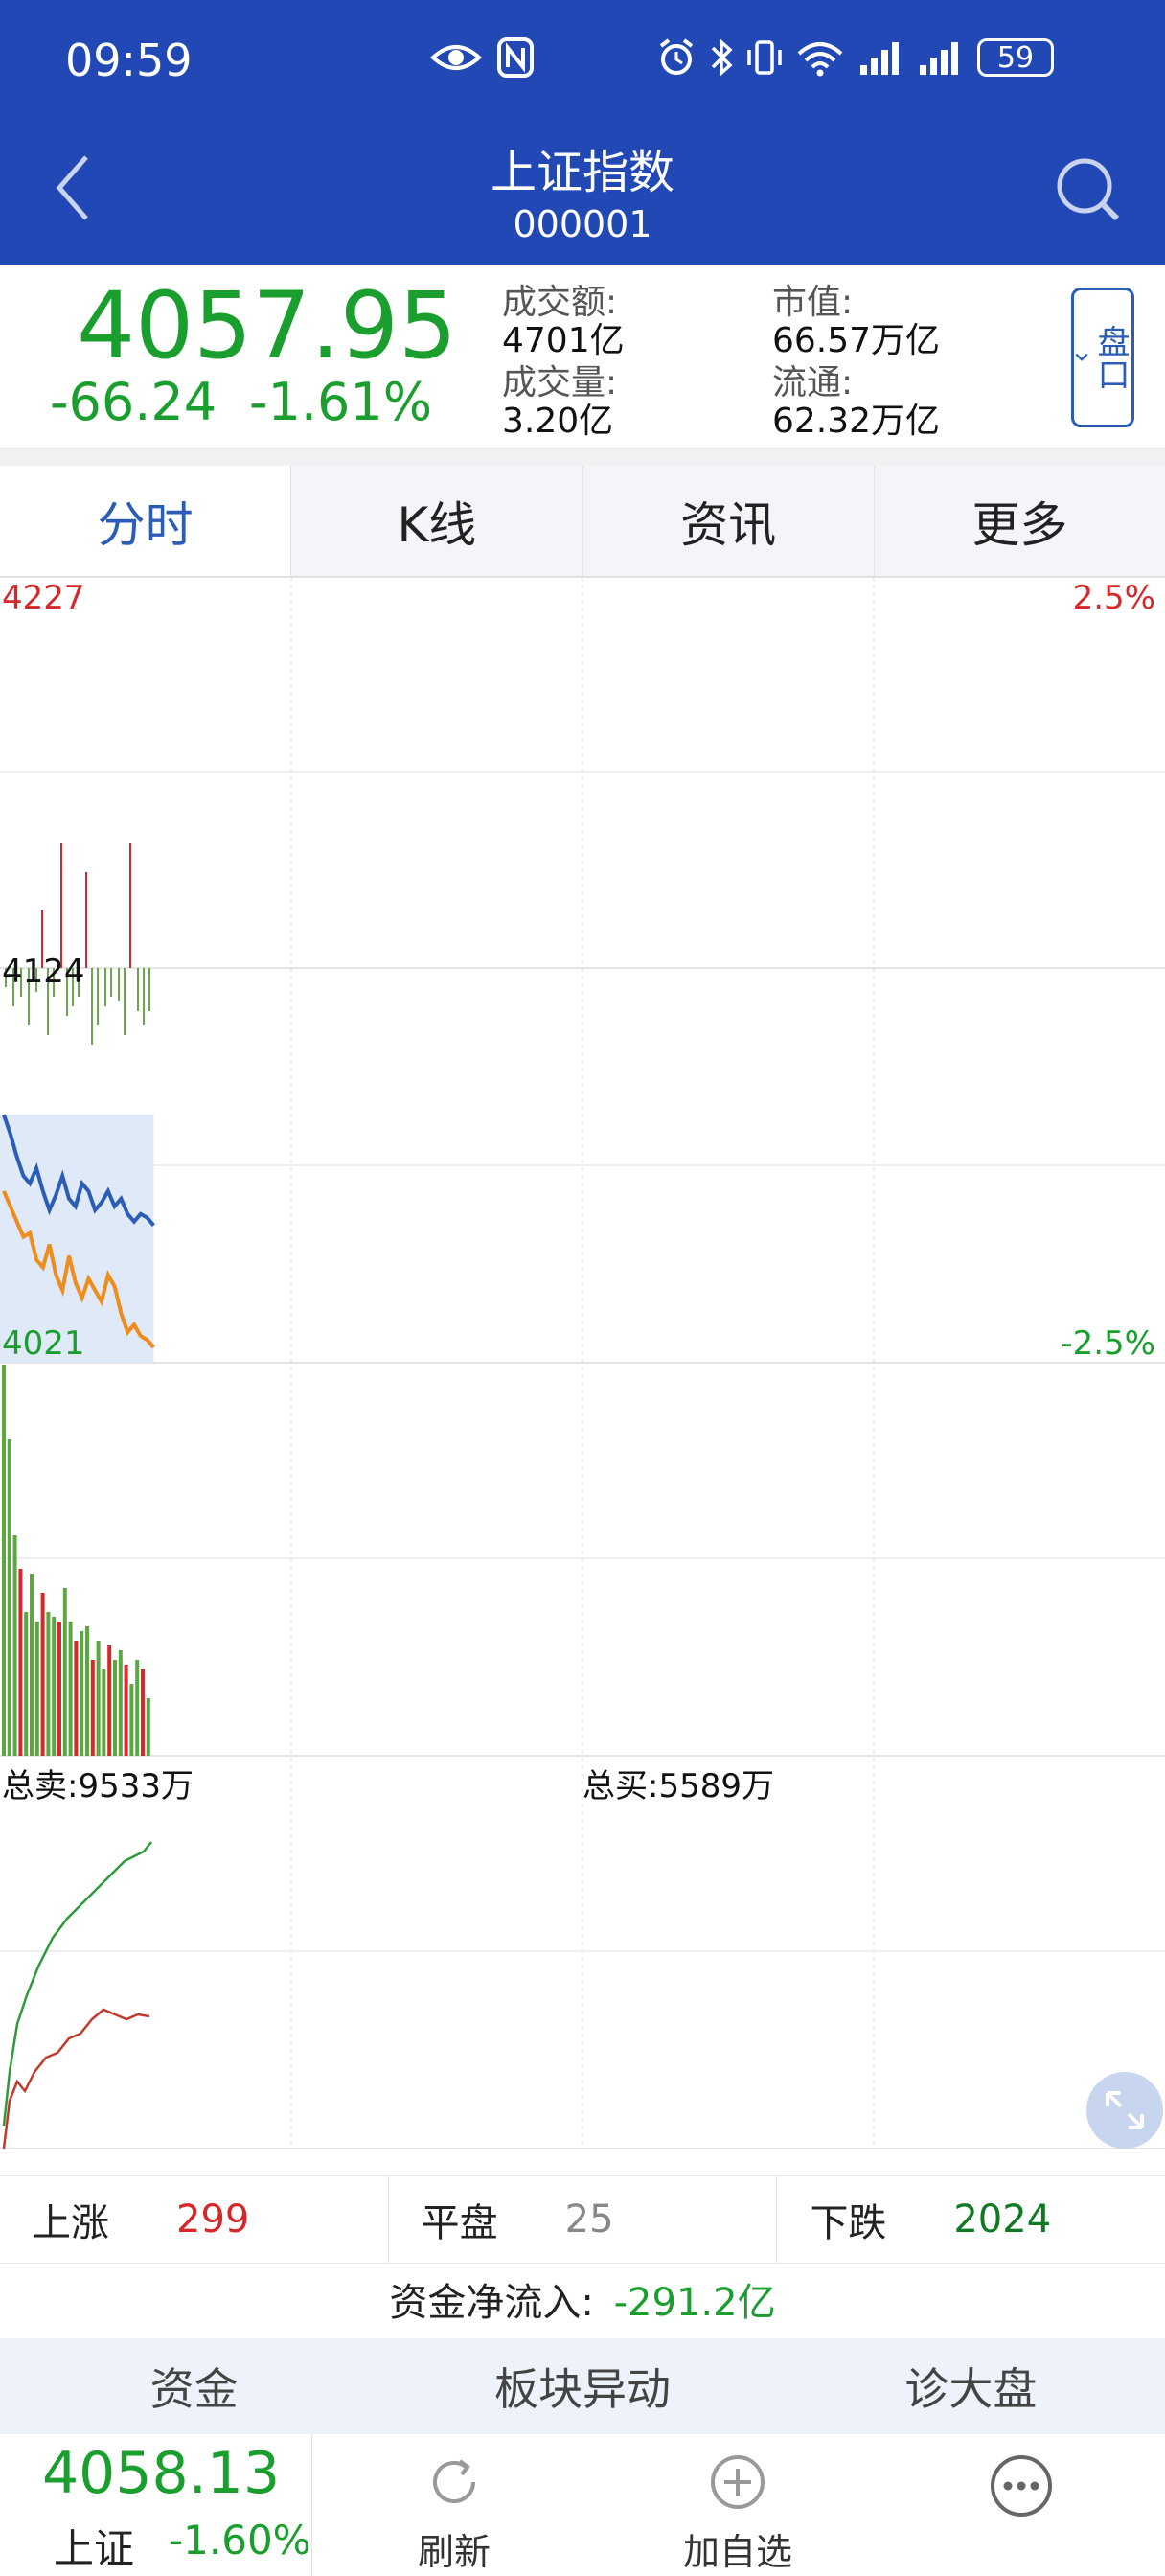 The height and width of the screenshot is (2576, 1165). Describe the element at coordinates (76, 1560) in the screenshot. I see `volume-bars` at that location.